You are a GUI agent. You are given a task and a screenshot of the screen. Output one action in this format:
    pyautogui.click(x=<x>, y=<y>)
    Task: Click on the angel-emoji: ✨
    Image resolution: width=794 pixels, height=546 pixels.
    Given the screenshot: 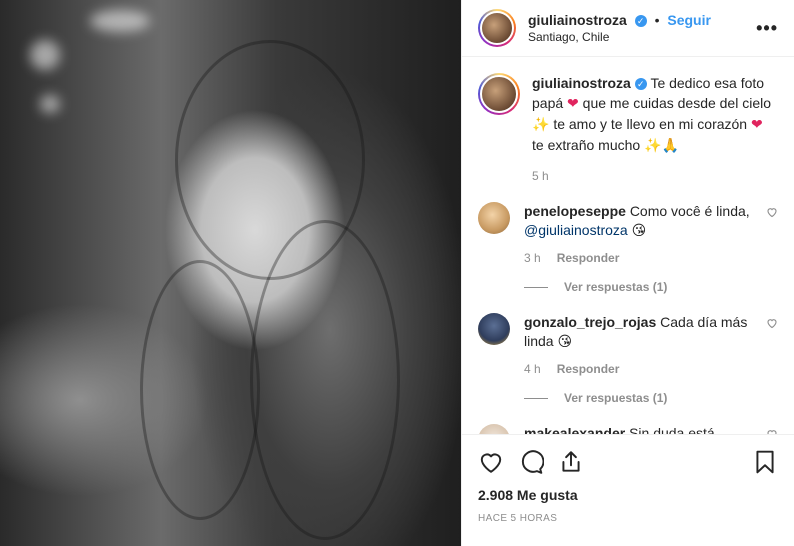 What is the action you would take?
    pyautogui.click(x=541, y=124)
    